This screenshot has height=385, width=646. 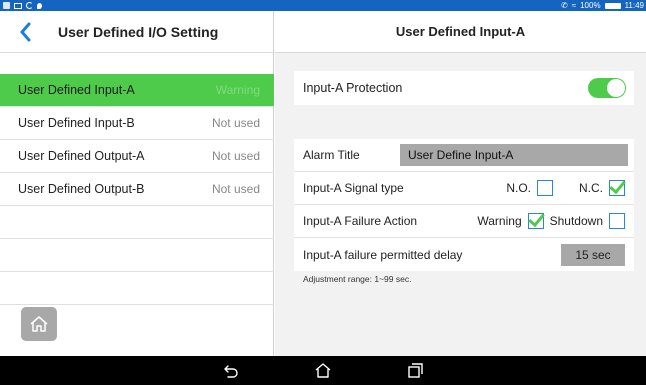 What do you see at coordinates (383, 254) in the screenshot?
I see `delay-label: Input-A failure permitted delay` at bounding box center [383, 254].